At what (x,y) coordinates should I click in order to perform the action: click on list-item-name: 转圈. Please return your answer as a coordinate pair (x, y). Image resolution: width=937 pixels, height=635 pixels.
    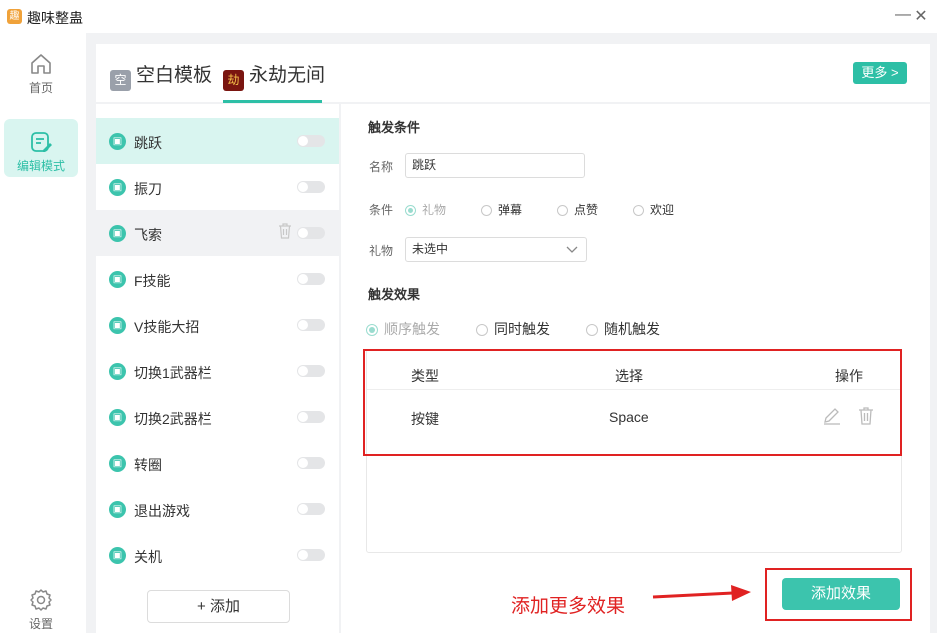
    Looking at the image, I should click on (148, 465).